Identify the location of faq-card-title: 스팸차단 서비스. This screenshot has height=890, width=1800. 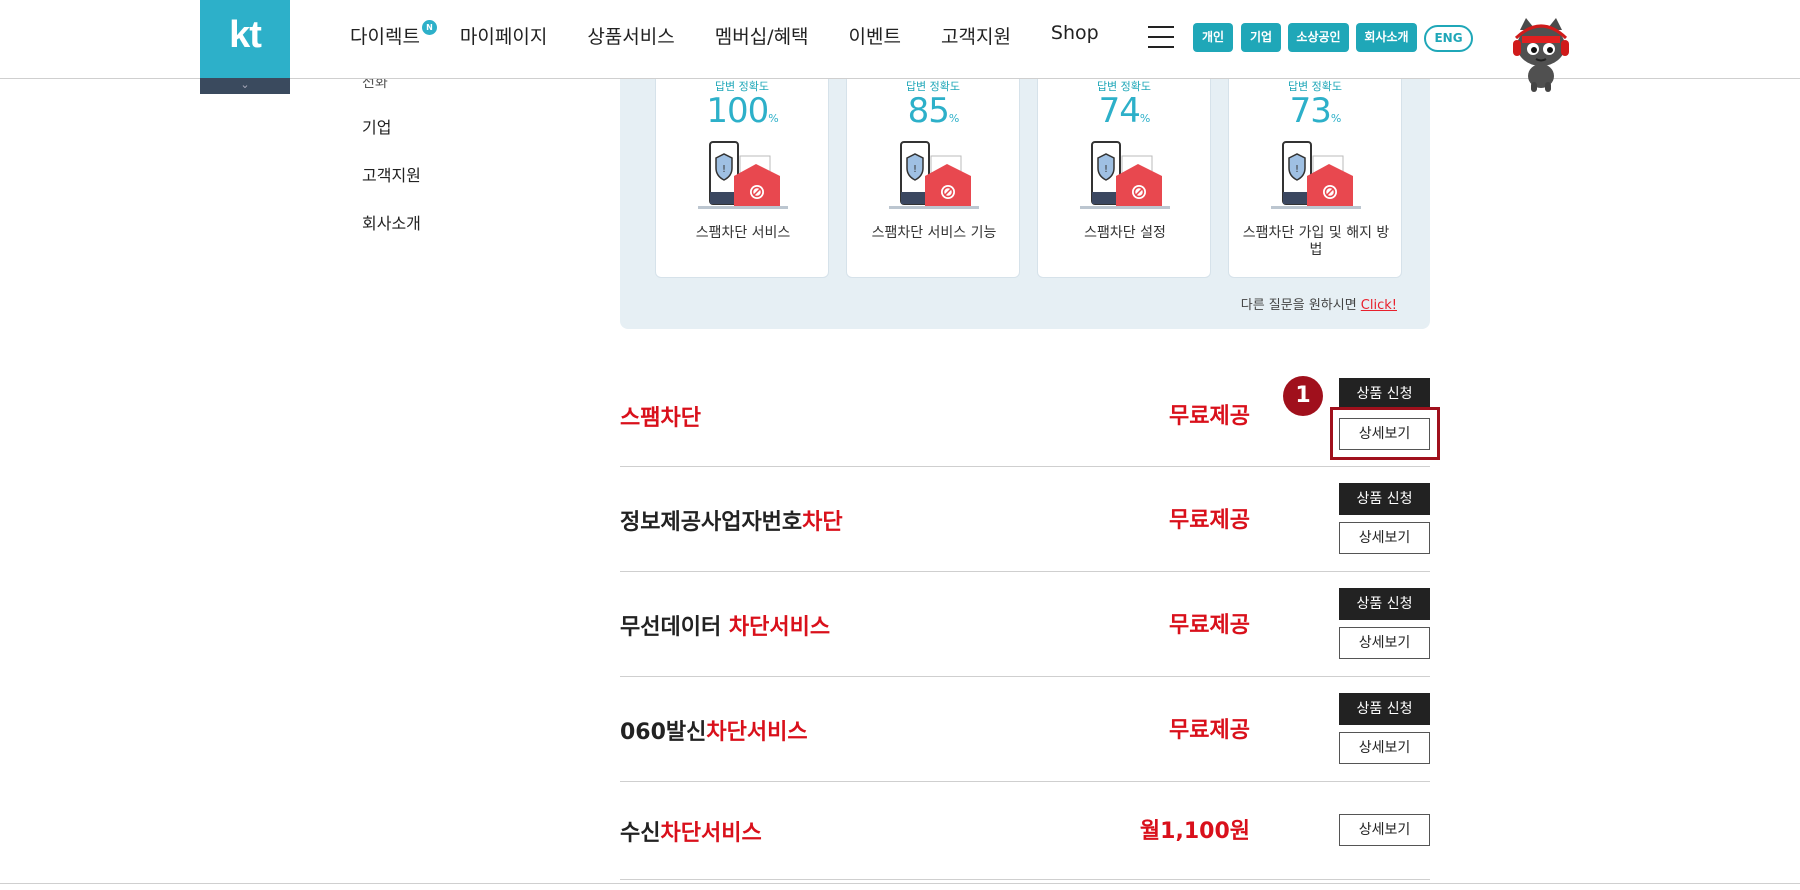
(743, 233).